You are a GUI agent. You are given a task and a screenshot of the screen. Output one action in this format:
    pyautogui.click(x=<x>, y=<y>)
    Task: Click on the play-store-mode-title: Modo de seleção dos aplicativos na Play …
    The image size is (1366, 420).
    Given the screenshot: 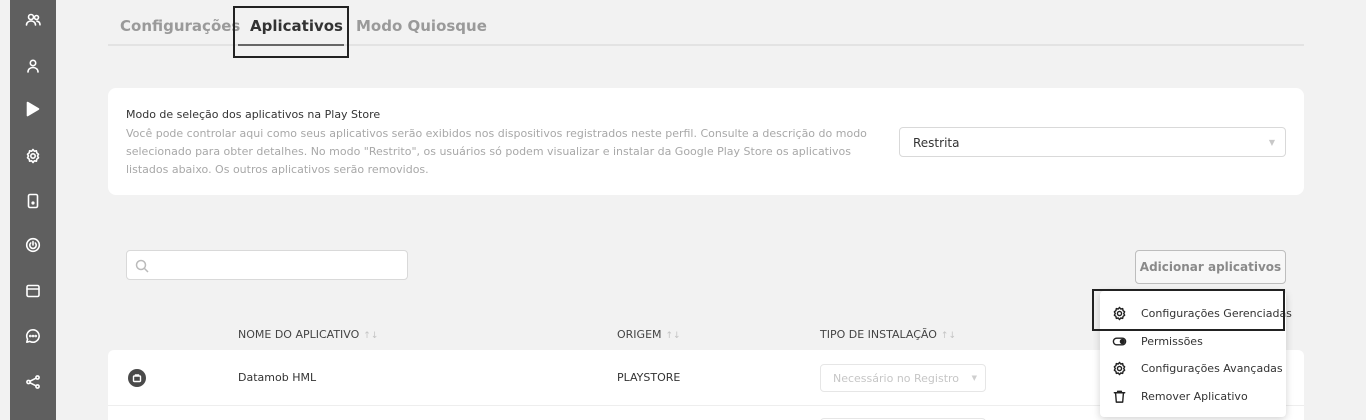 What is the action you would take?
    pyautogui.click(x=253, y=114)
    